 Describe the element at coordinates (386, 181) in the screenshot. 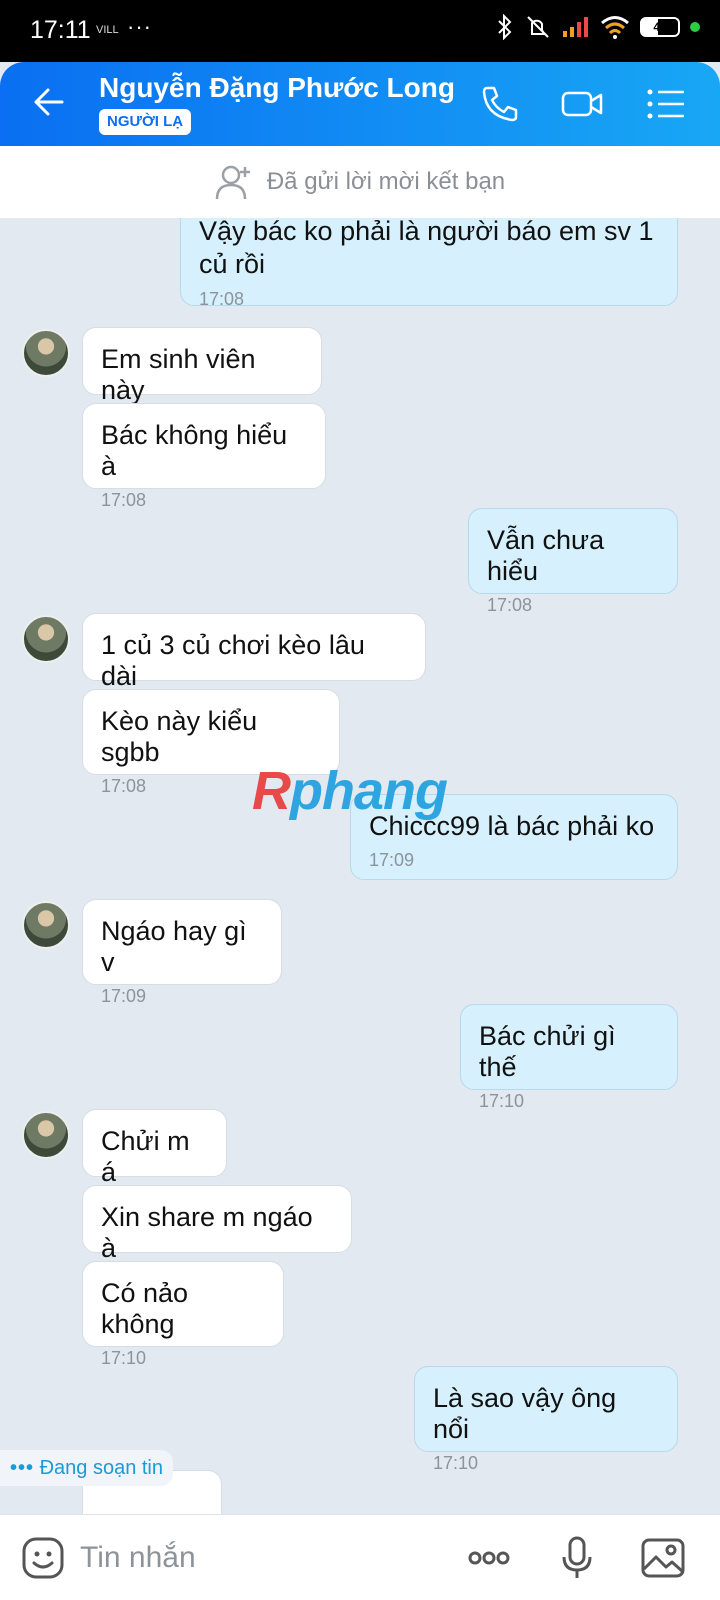

I see `friend-request-text: Đã gửi lời mời kết bạn` at that location.